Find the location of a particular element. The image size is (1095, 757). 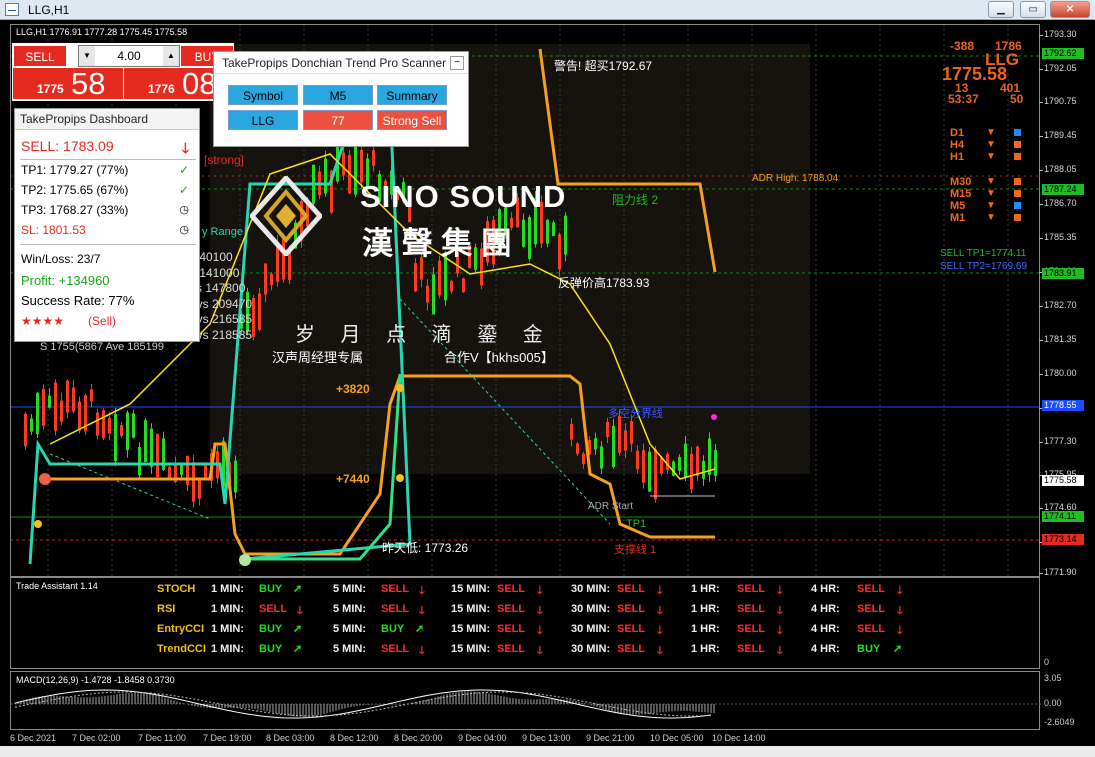

adr-start-label: ADR Start is located at coordinates (611, 506).